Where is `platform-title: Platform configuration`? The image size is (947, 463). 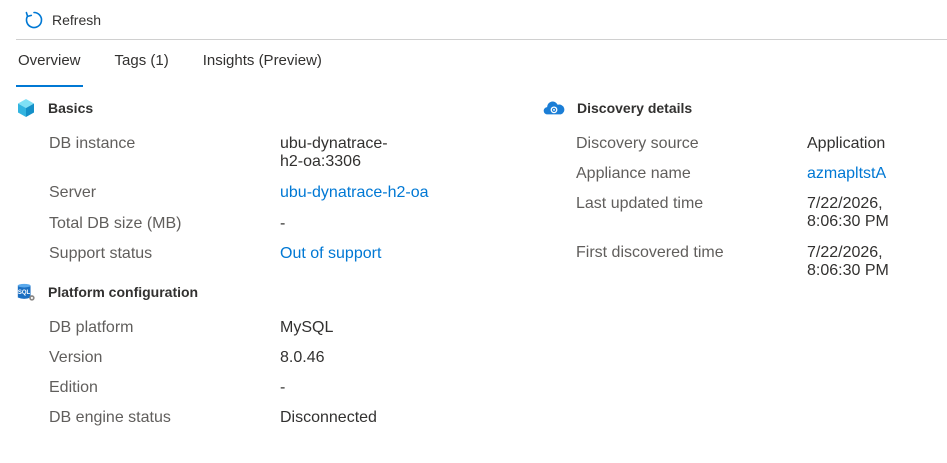 platform-title: Platform configuration is located at coordinates (123, 292).